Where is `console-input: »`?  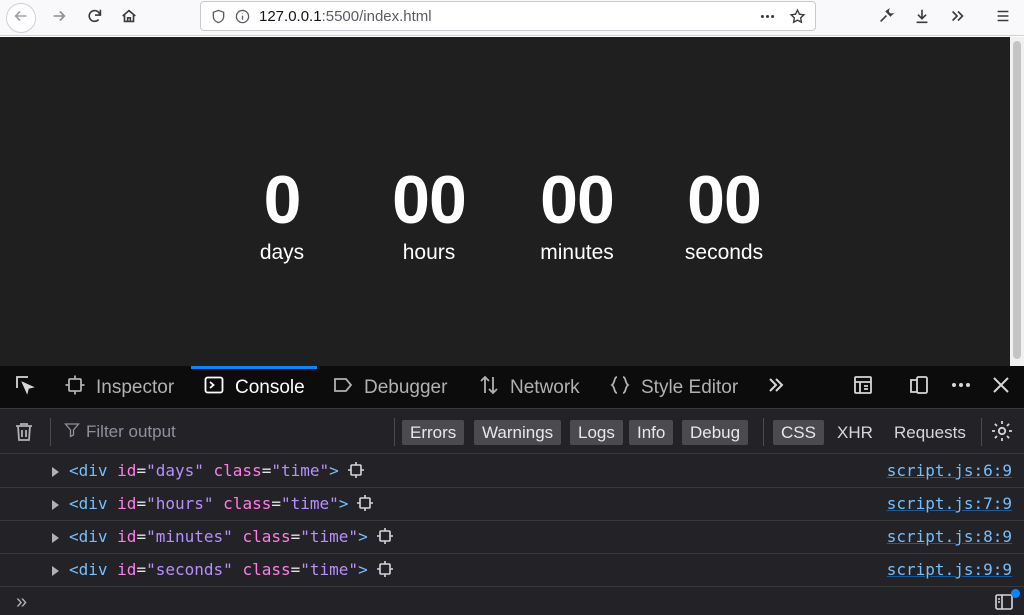
console-input: » is located at coordinates (512, 602).